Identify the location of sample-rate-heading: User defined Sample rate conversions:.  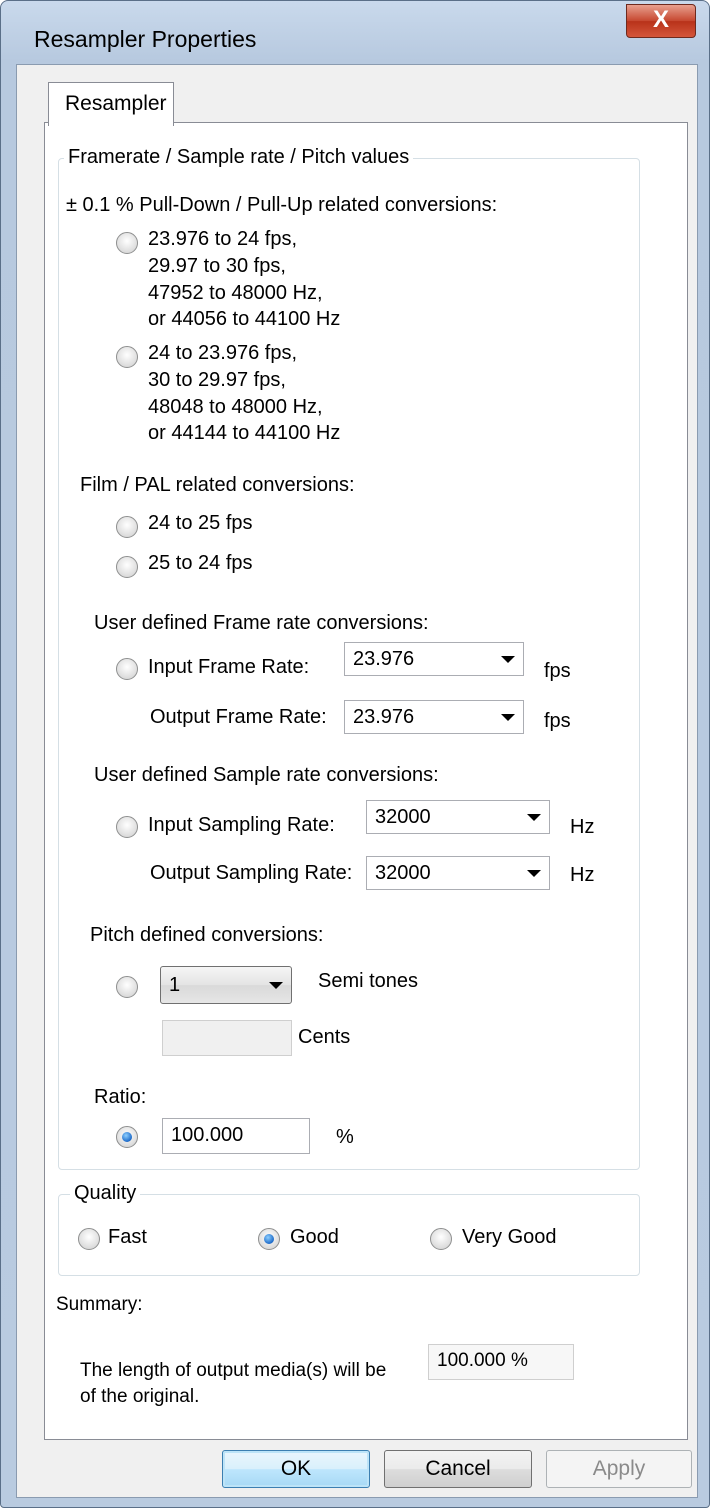
(266, 775).